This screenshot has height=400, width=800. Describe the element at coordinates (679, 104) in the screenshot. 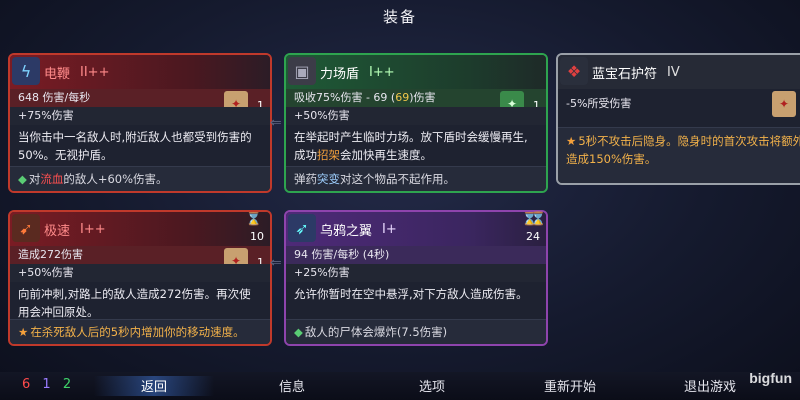

I see `stat-resist: -5%所受伤害 ✦ 1` at that location.